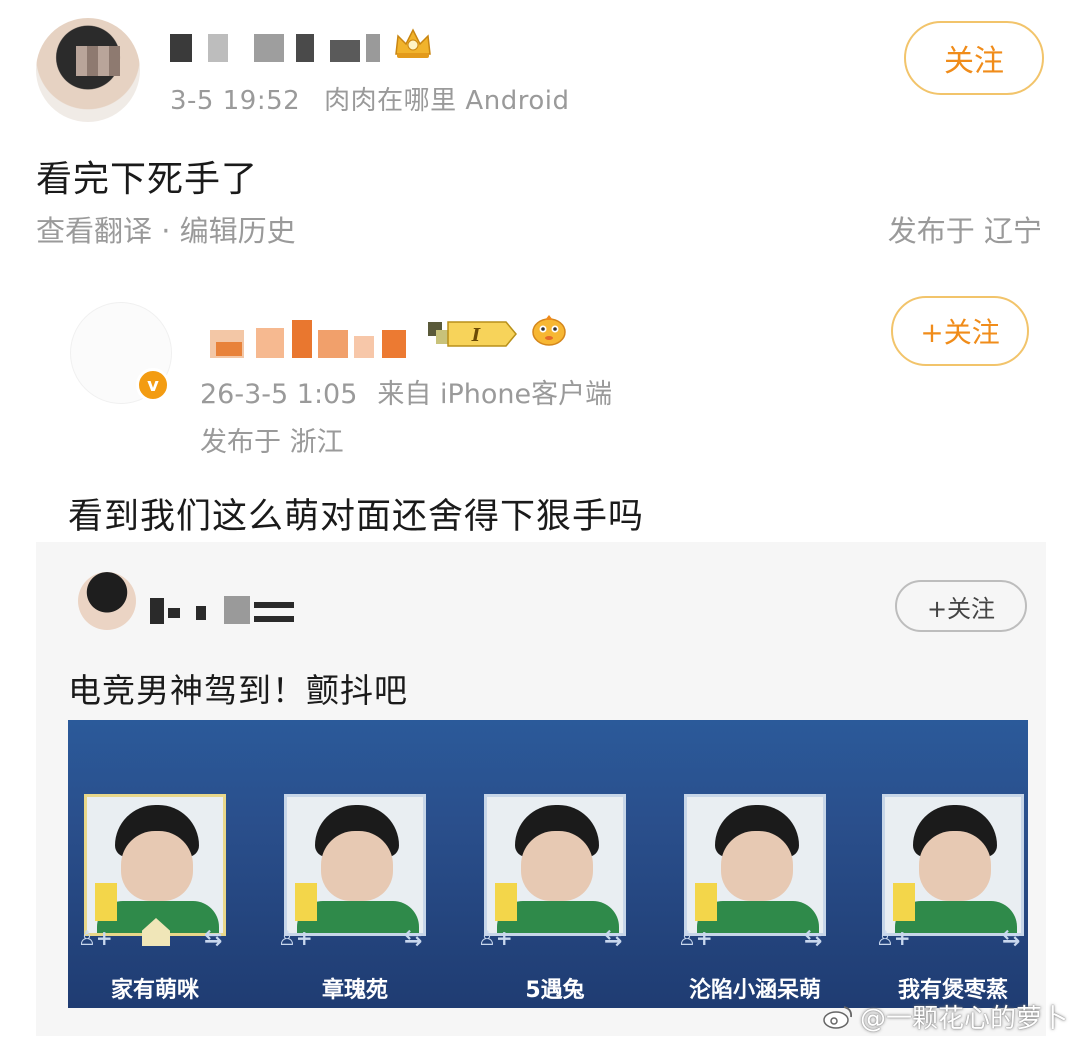 Image resolution: width=1080 pixels, height=1038 pixels. I want to click on player-slot: ♙+ ⇆ 5遇兔, so click(552, 898).